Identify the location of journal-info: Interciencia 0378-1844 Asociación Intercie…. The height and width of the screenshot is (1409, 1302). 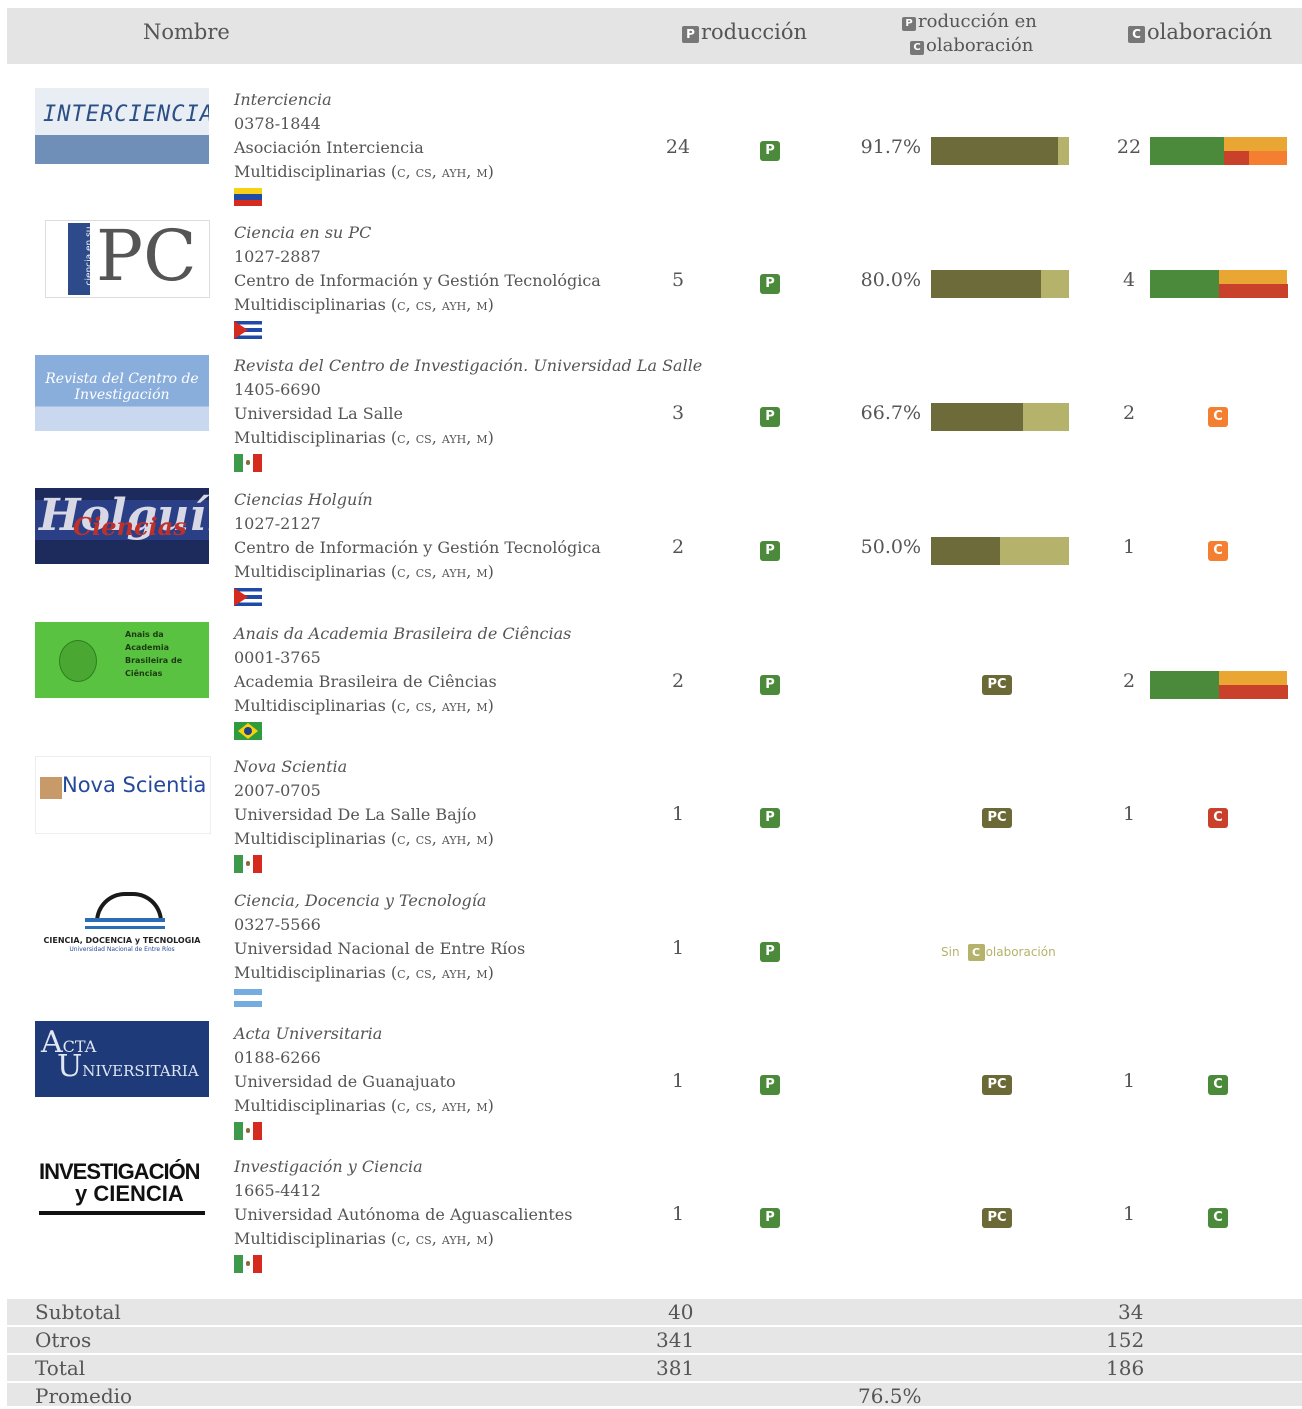
(364, 136).